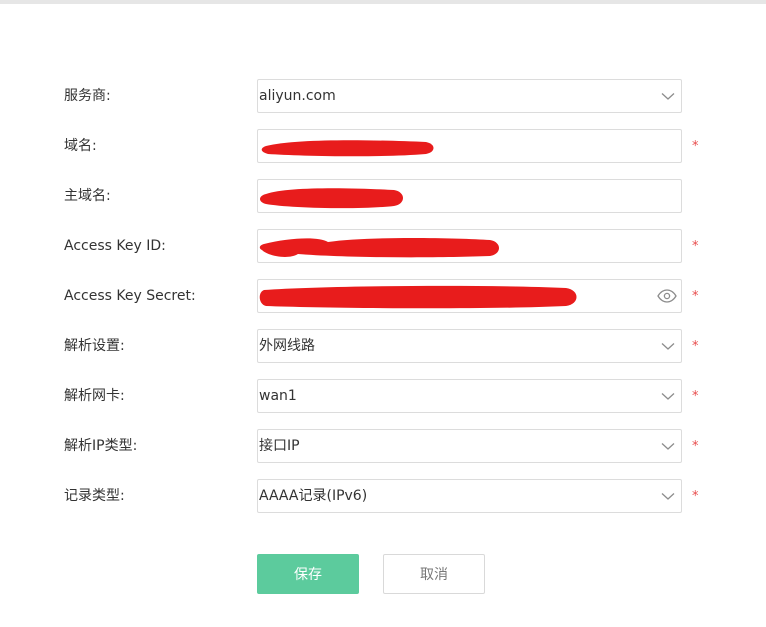  I want to click on access-key-id-label: Access Key ID:, so click(115, 246).